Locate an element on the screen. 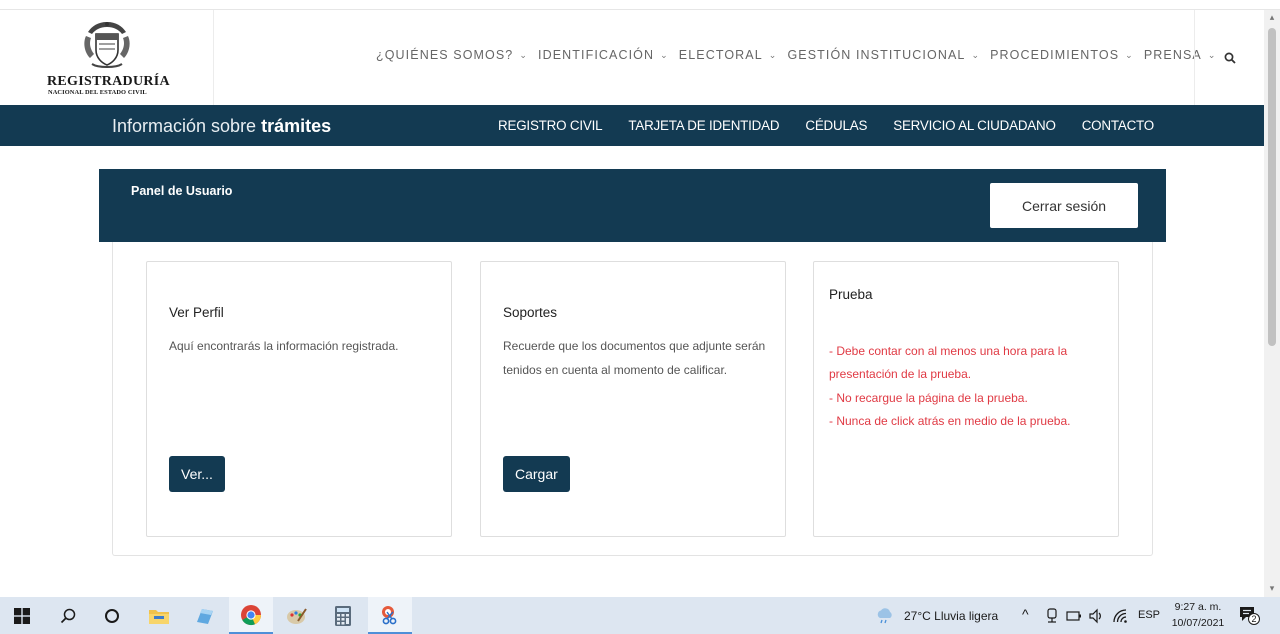 The height and width of the screenshot is (634, 1280). browser-chrome-strip is located at coordinates (640, 5).